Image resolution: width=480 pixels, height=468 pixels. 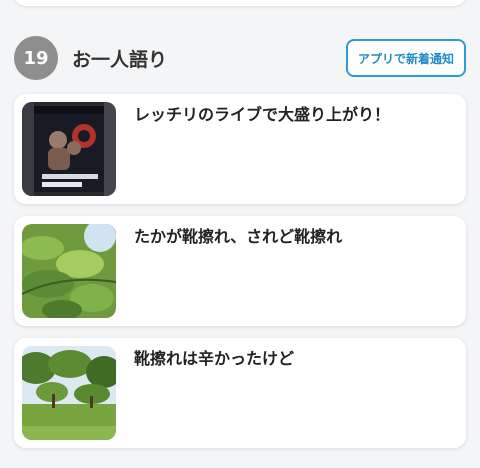 What do you see at coordinates (120, 59) in the screenshot?
I see `section-title: お一人語り` at bounding box center [120, 59].